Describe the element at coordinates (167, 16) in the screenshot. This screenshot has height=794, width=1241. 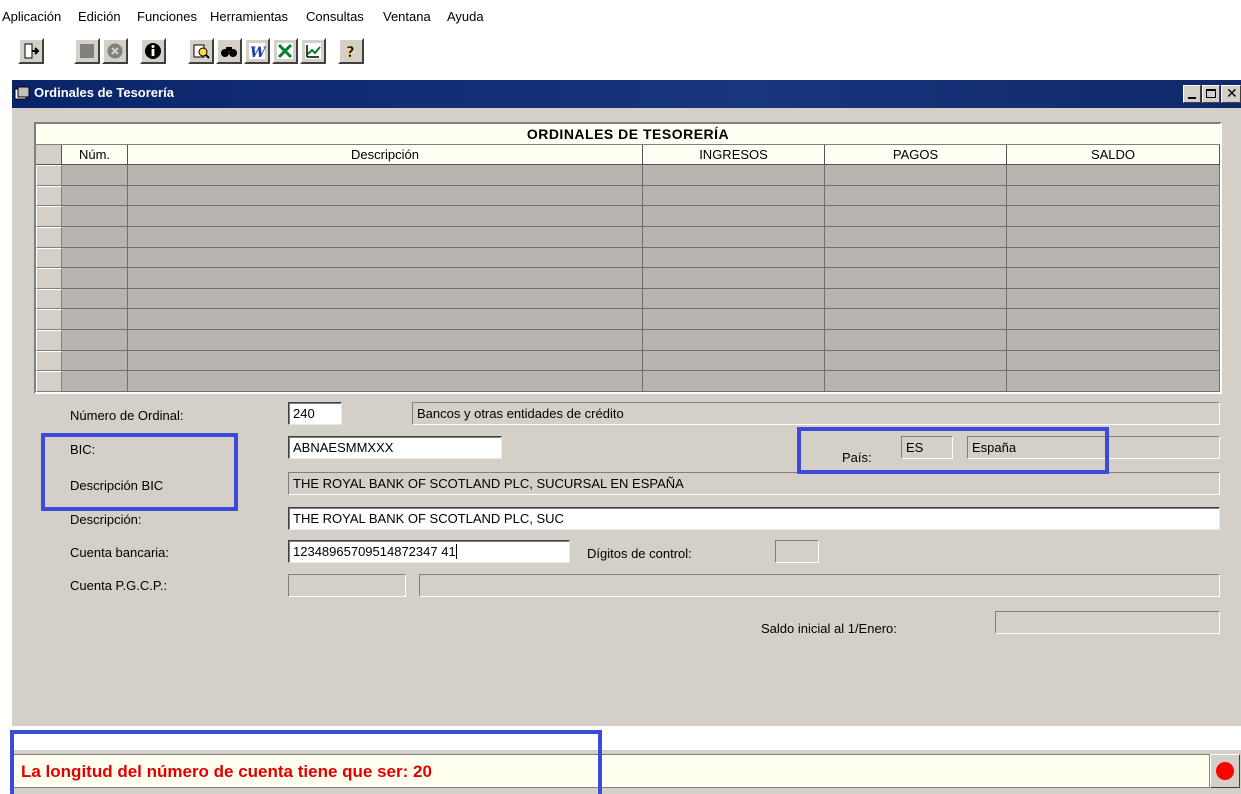
I see `menu-funciones: Funciones` at that location.